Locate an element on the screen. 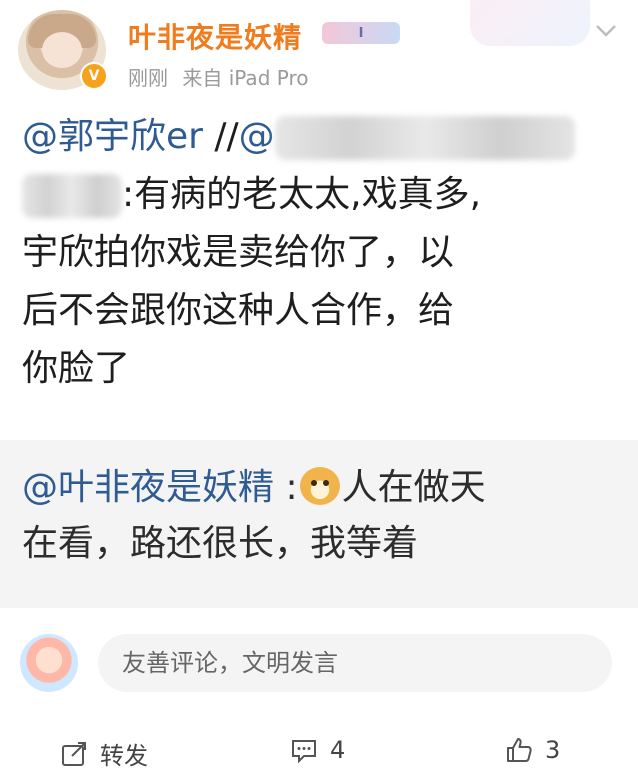  post-line-2: :有病的老太太,戏真多, is located at coordinates (322, 195).